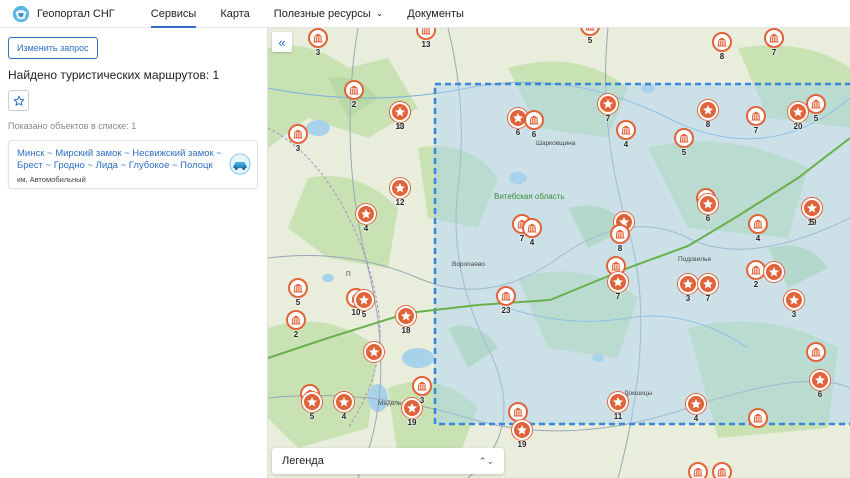 The image size is (850, 478). What do you see at coordinates (344, 416) in the screenshot?
I see `marker-count-label: 4` at bounding box center [344, 416].